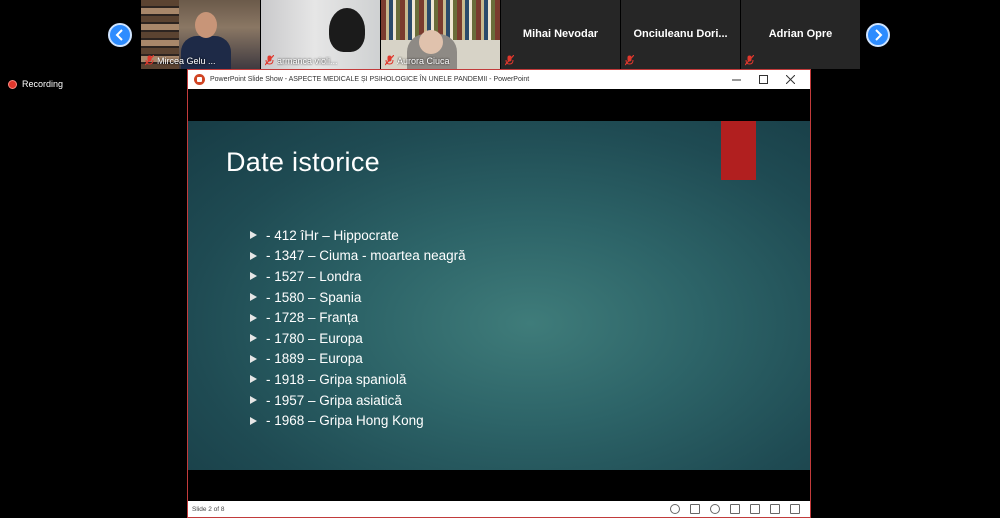 This screenshot has width=1000, height=518. I want to click on menu-icon, so click(695, 509).